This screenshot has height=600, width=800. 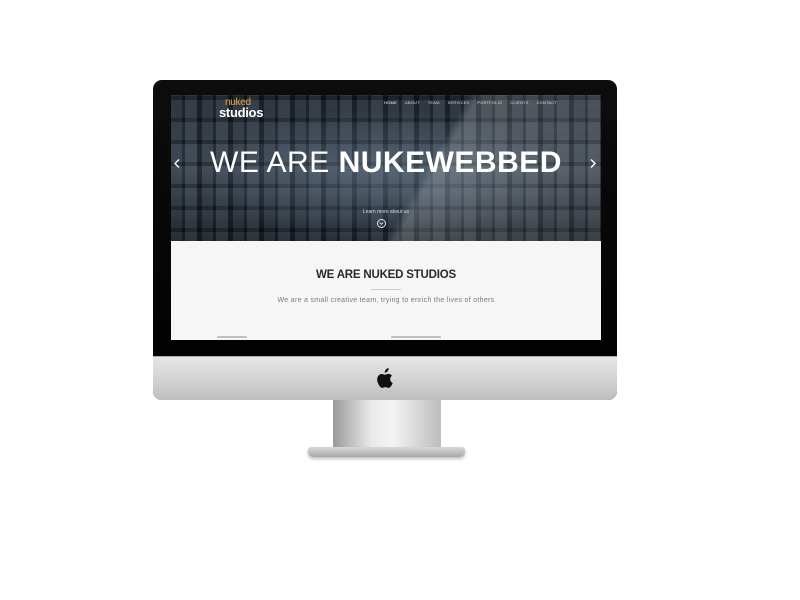 I want to click on apple-logo-icon, so click(x=385, y=378).